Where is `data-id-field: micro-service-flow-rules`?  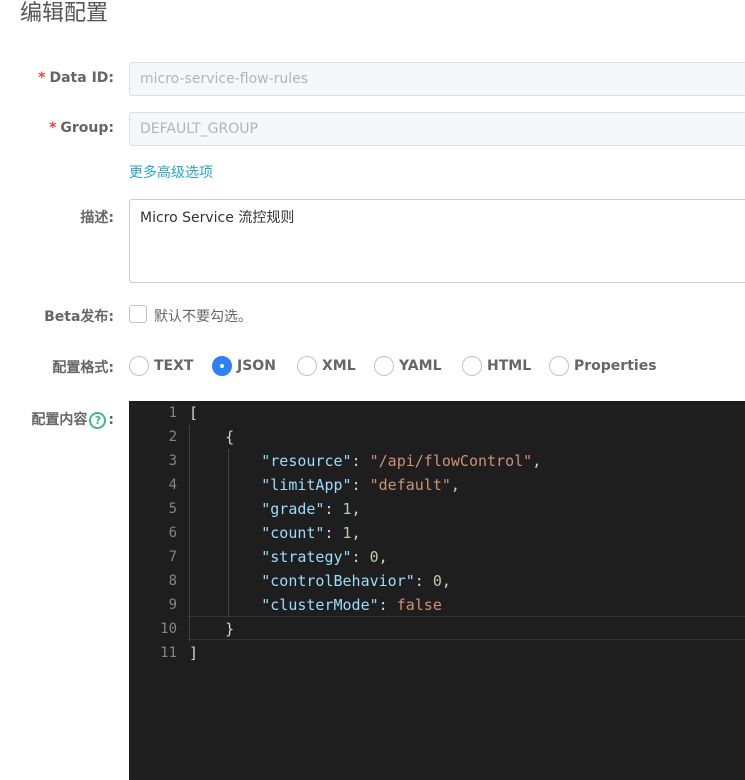
data-id-field: micro-service-flow-rules is located at coordinates (437, 79).